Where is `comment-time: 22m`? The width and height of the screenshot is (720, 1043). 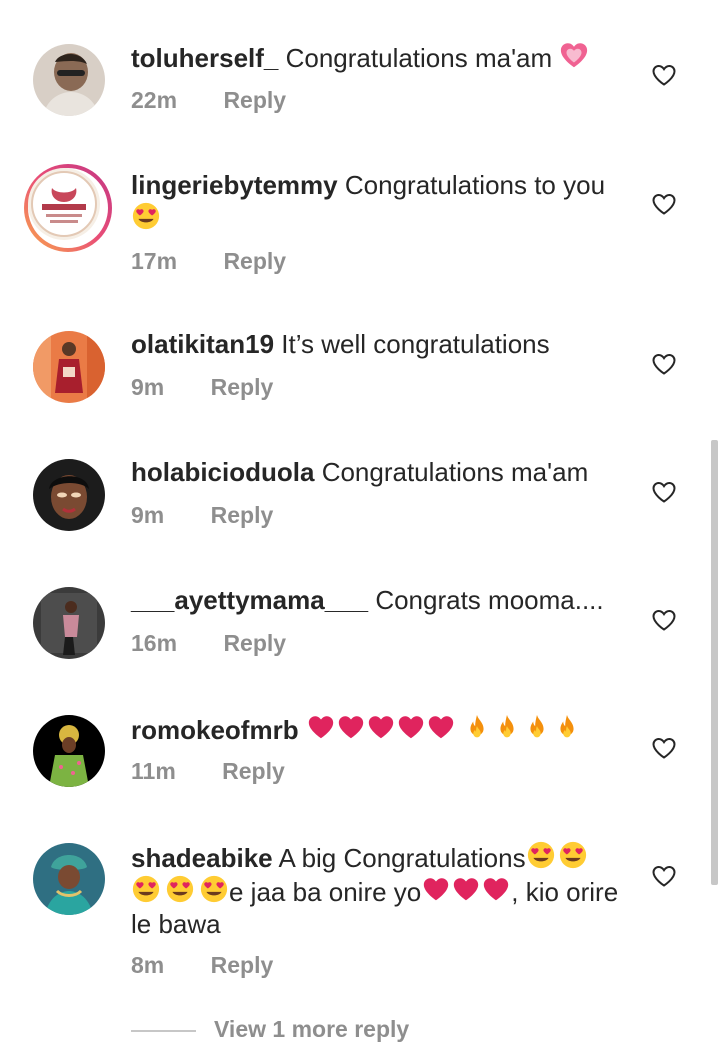
comment-time: 22m is located at coordinates (154, 100).